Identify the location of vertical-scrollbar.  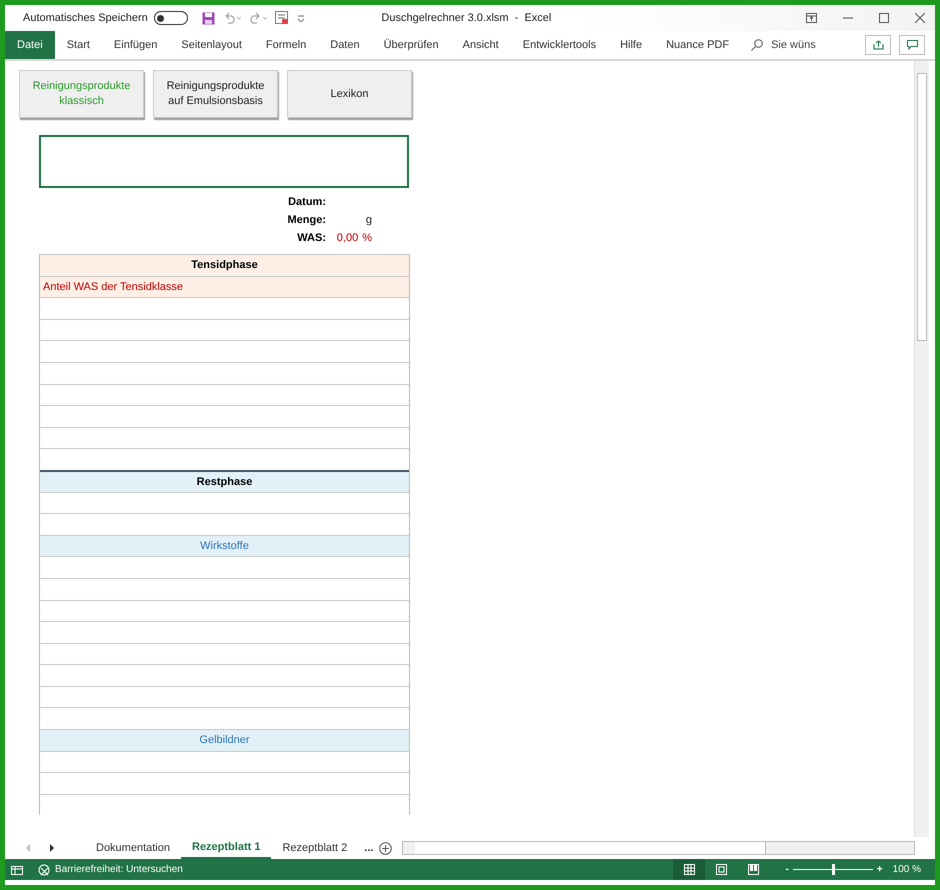
(921, 449).